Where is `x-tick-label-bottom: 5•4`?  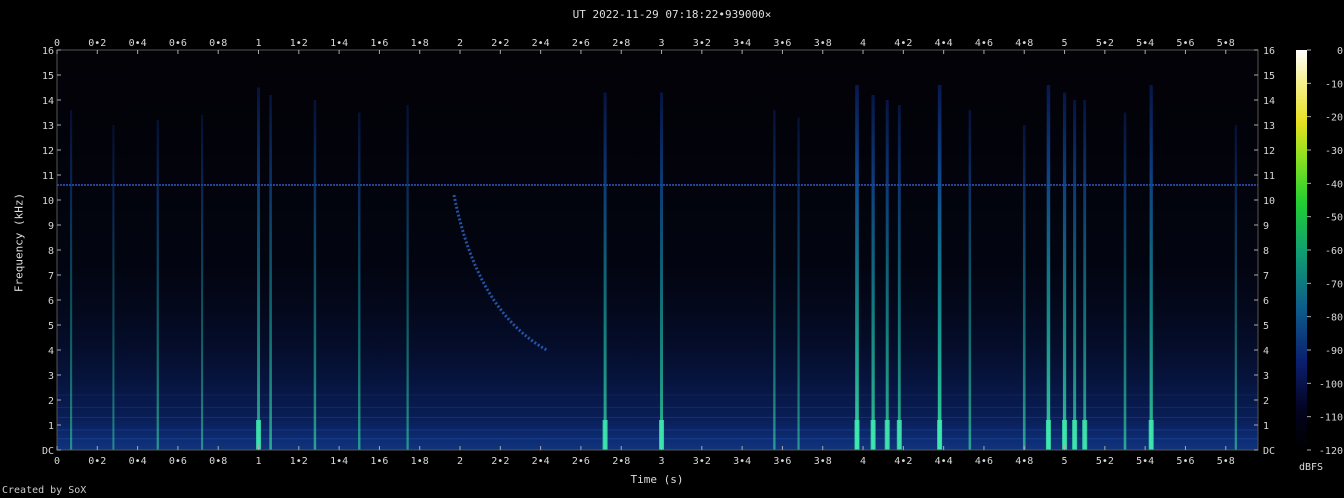
x-tick-label-bottom: 5•4 is located at coordinates (1145, 461).